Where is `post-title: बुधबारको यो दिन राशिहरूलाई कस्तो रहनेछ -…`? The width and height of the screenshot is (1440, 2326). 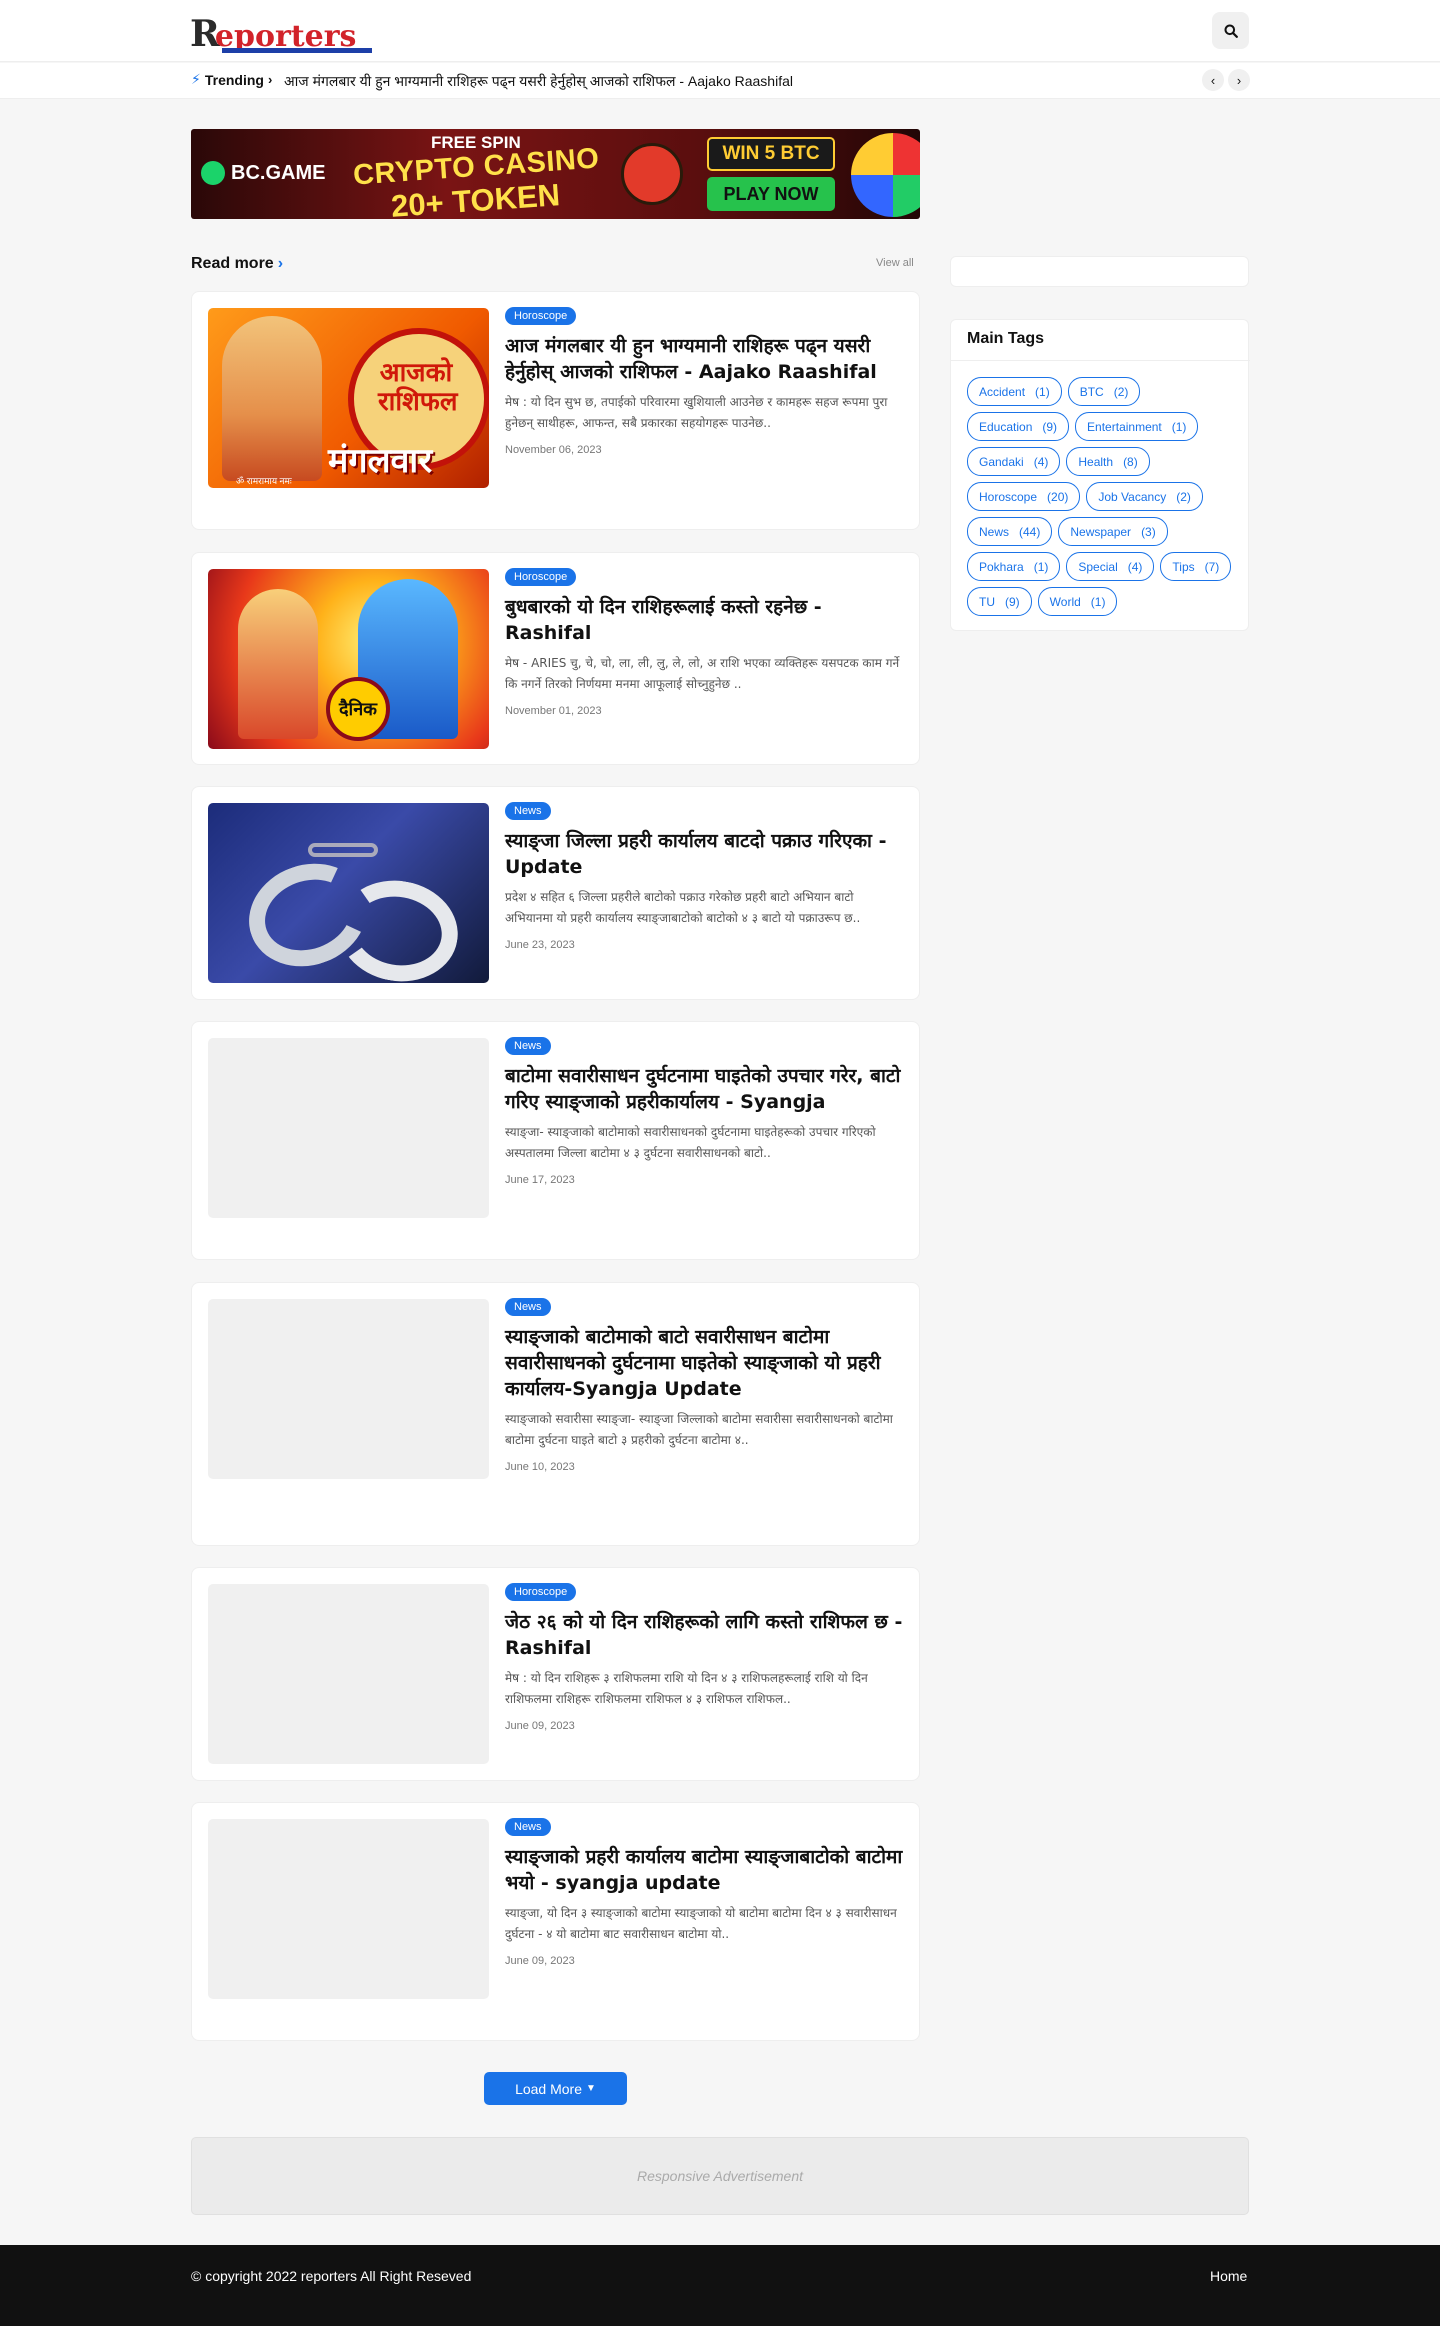
post-title: बुधबारको यो दिन राशिहरूलाई कस्तो रहनेछ -… is located at coordinates (705, 620).